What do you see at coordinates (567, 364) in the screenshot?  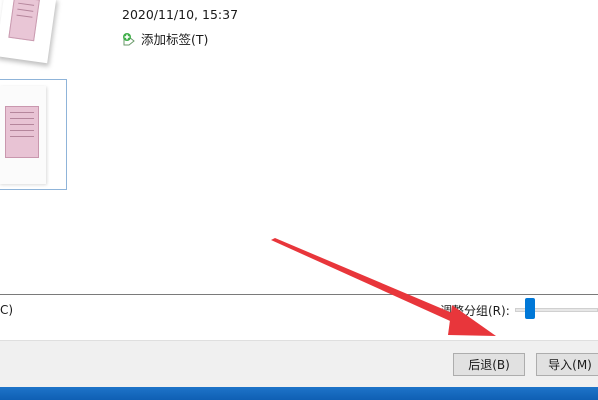 I see `import-button: 导入(M)` at bounding box center [567, 364].